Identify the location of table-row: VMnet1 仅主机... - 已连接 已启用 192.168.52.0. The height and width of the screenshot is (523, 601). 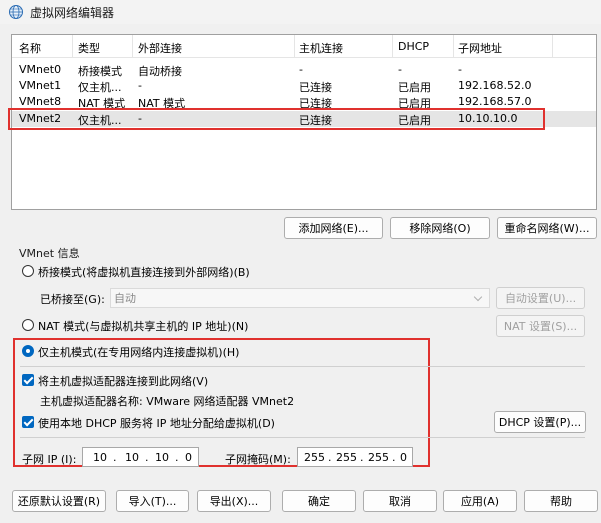
(304, 86).